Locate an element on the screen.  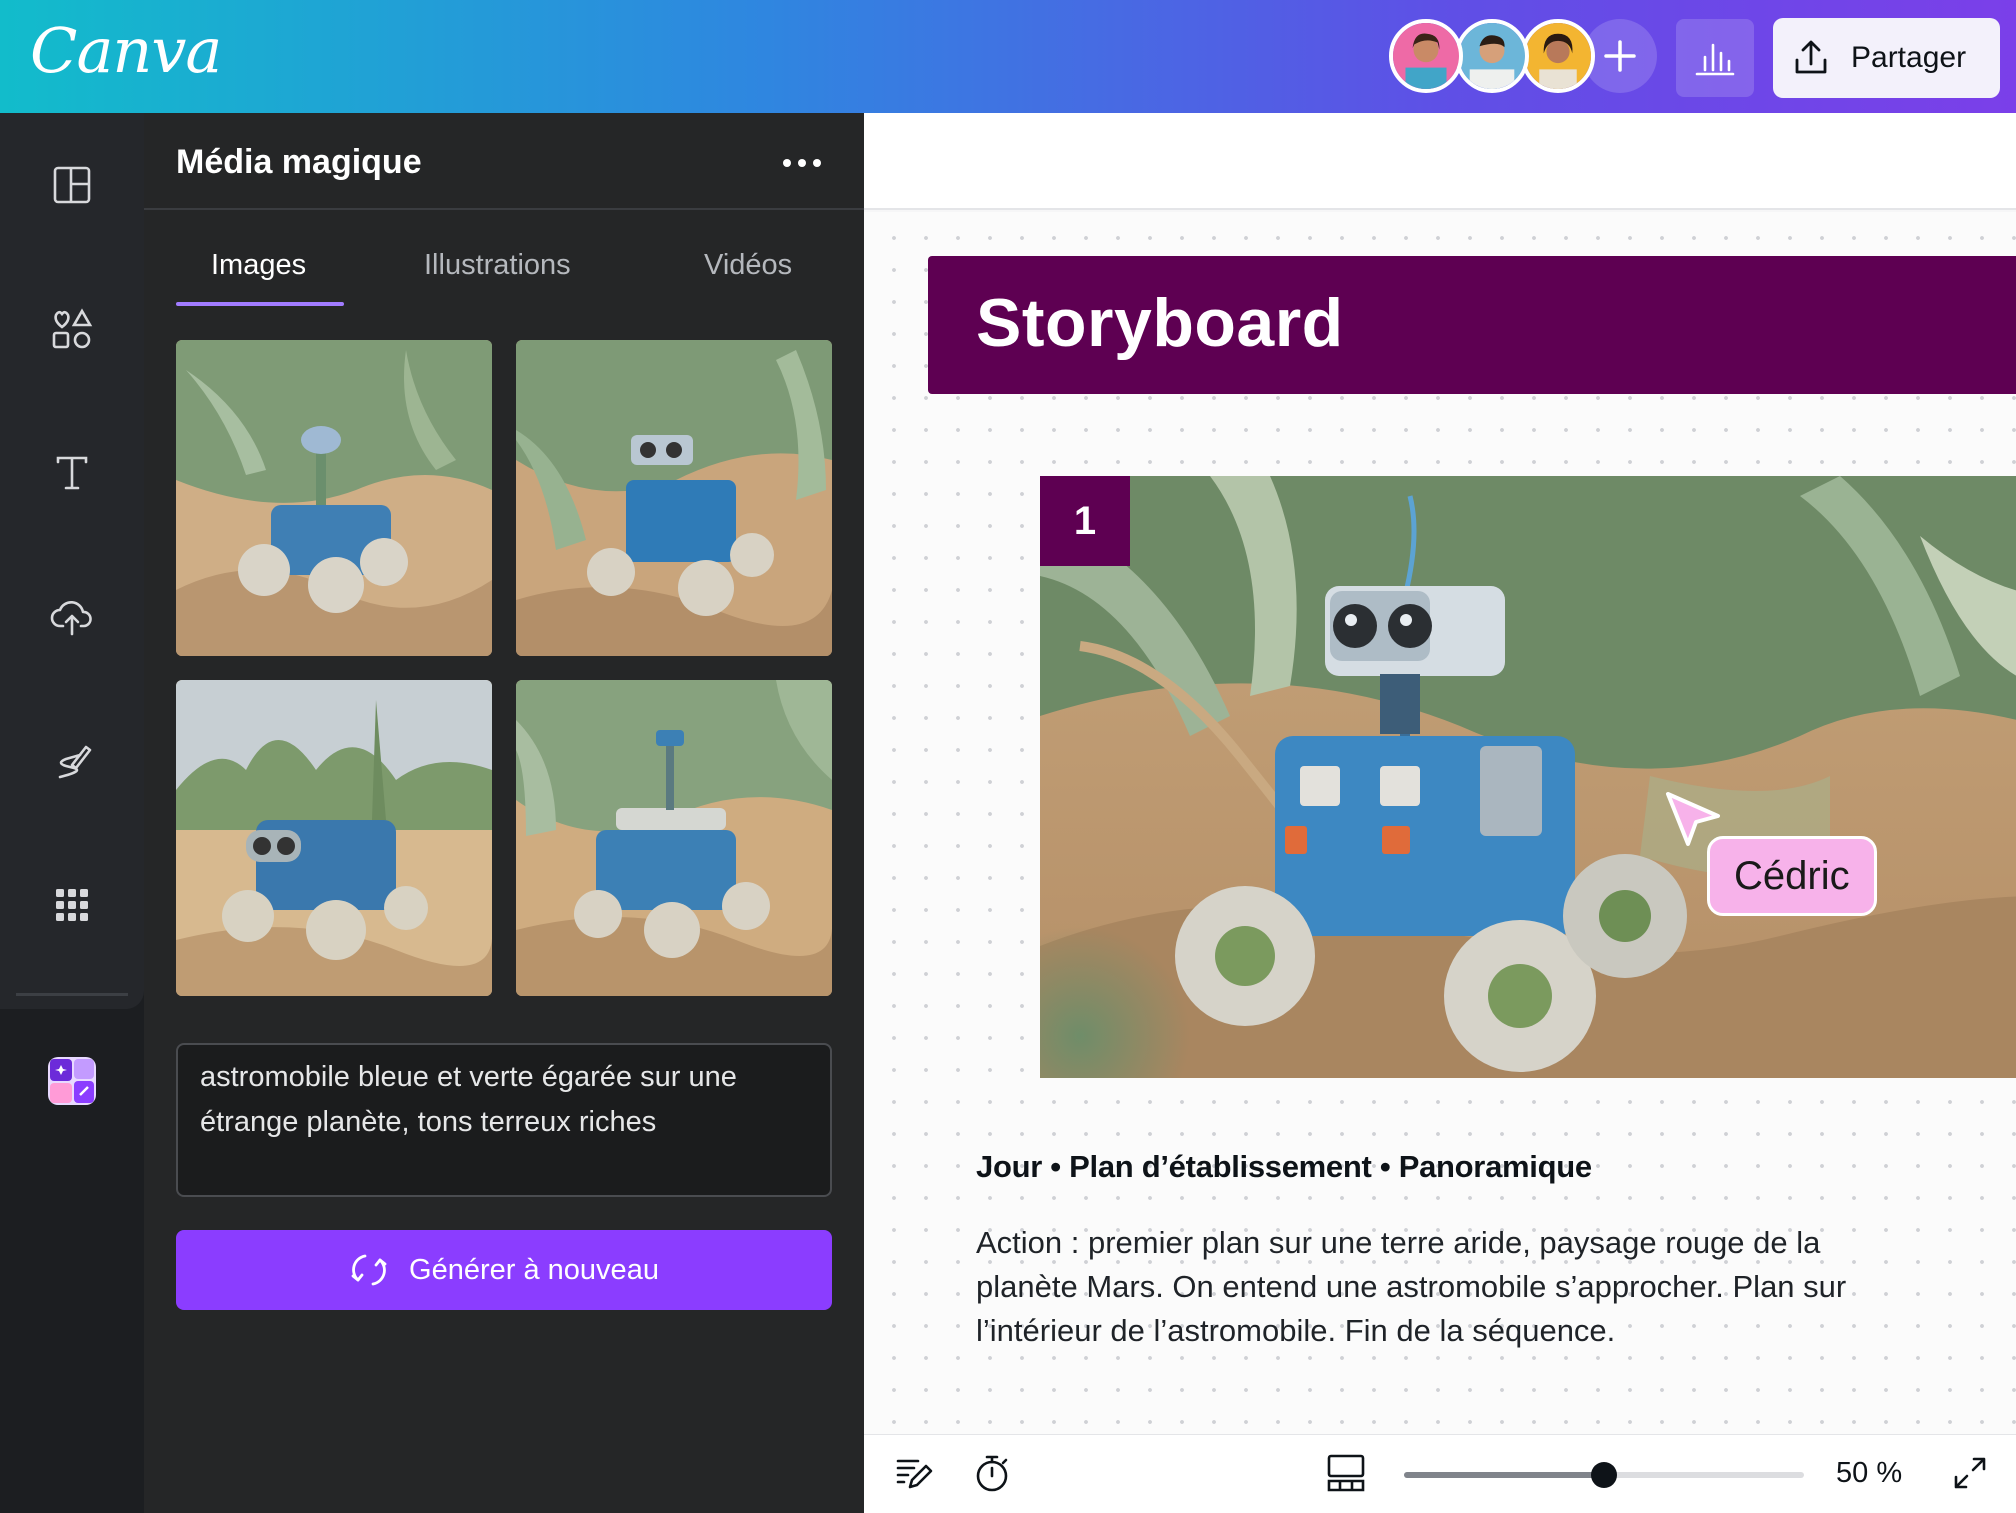
canva-logo: Canva is located at coordinates (126, 50).